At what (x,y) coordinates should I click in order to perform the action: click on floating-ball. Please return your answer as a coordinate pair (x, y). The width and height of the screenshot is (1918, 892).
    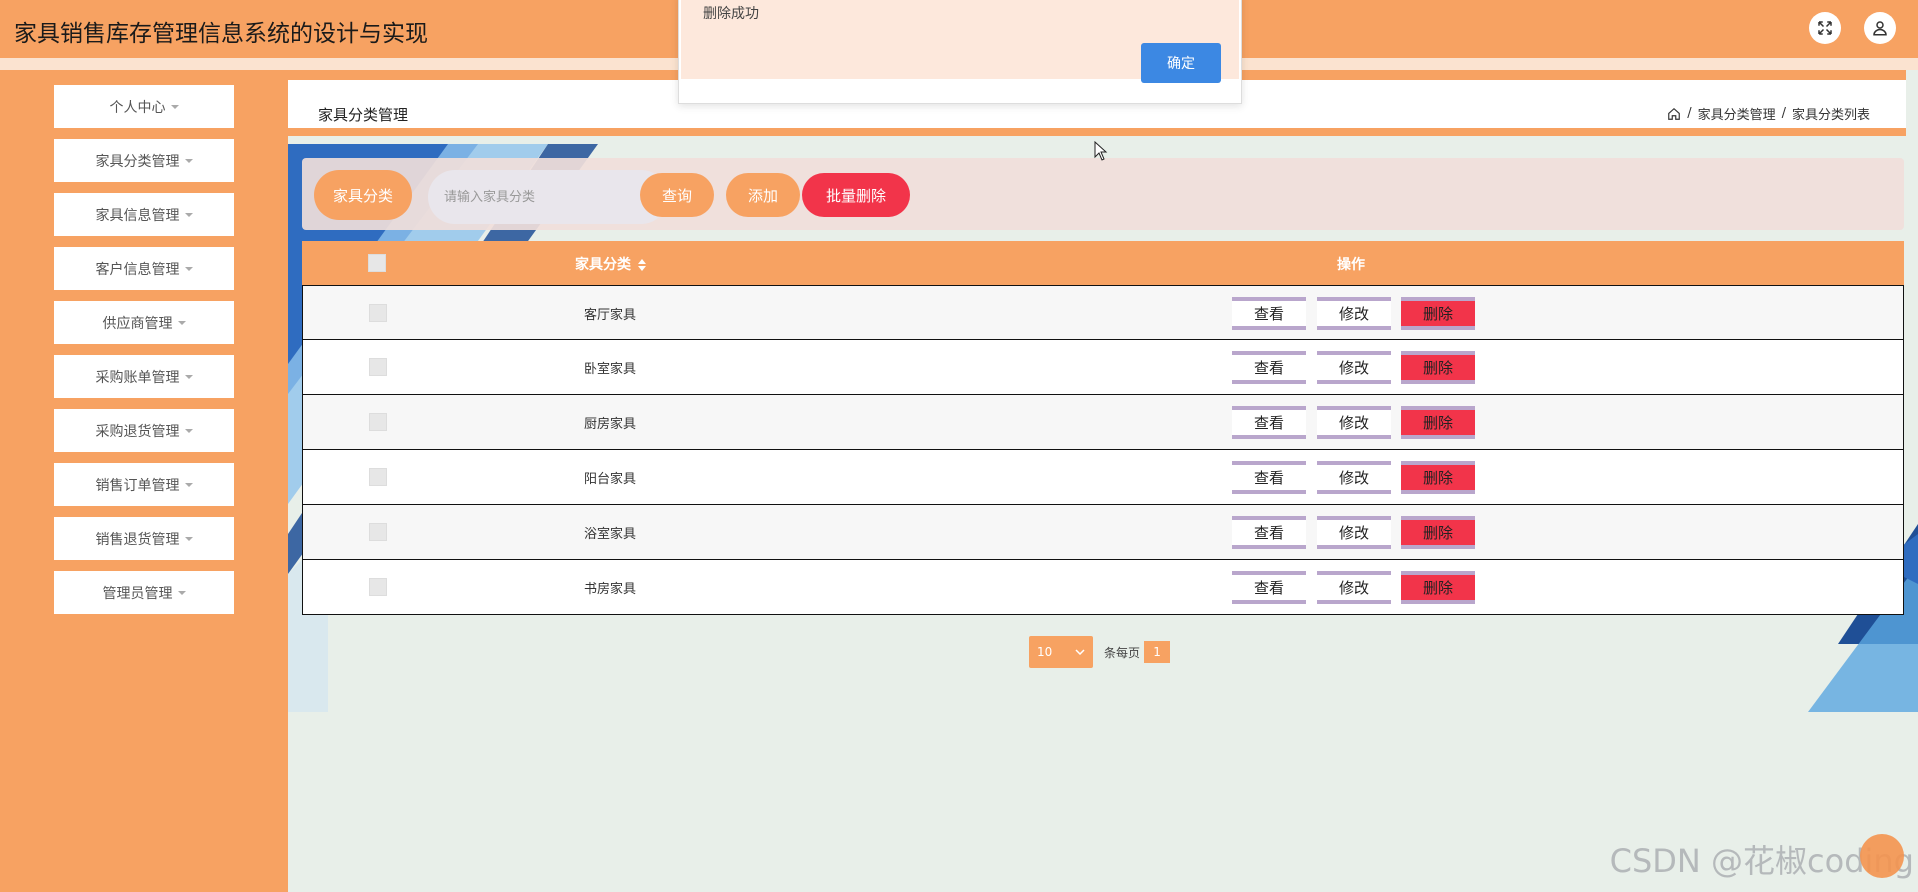
    Looking at the image, I should click on (1882, 856).